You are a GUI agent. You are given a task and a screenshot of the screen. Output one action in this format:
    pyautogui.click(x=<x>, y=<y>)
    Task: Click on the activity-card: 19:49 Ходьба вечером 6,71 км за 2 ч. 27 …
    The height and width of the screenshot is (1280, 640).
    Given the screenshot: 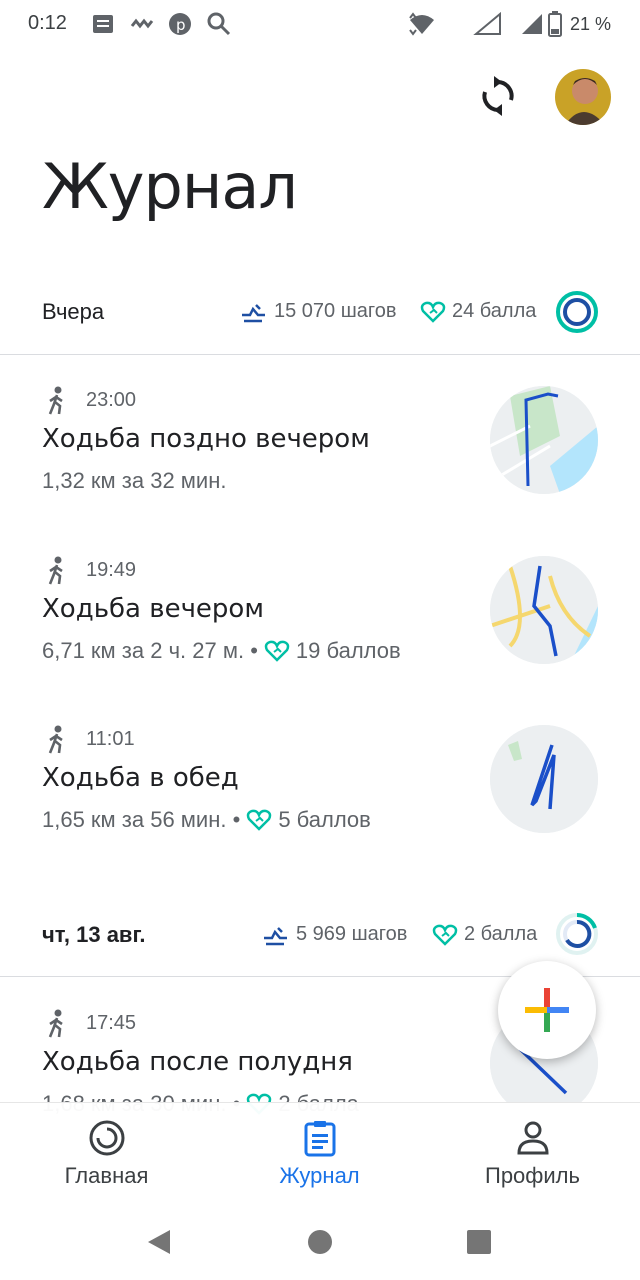 What is the action you would take?
    pyautogui.click(x=320, y=615)
    